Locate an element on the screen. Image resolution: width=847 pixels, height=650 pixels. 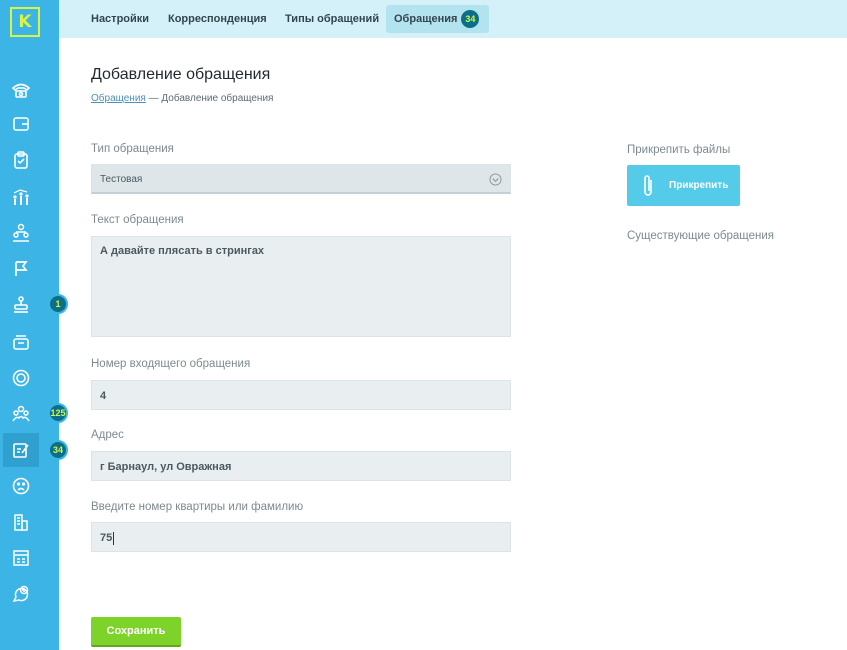
edit-icon is located at coordinates (21, 450).